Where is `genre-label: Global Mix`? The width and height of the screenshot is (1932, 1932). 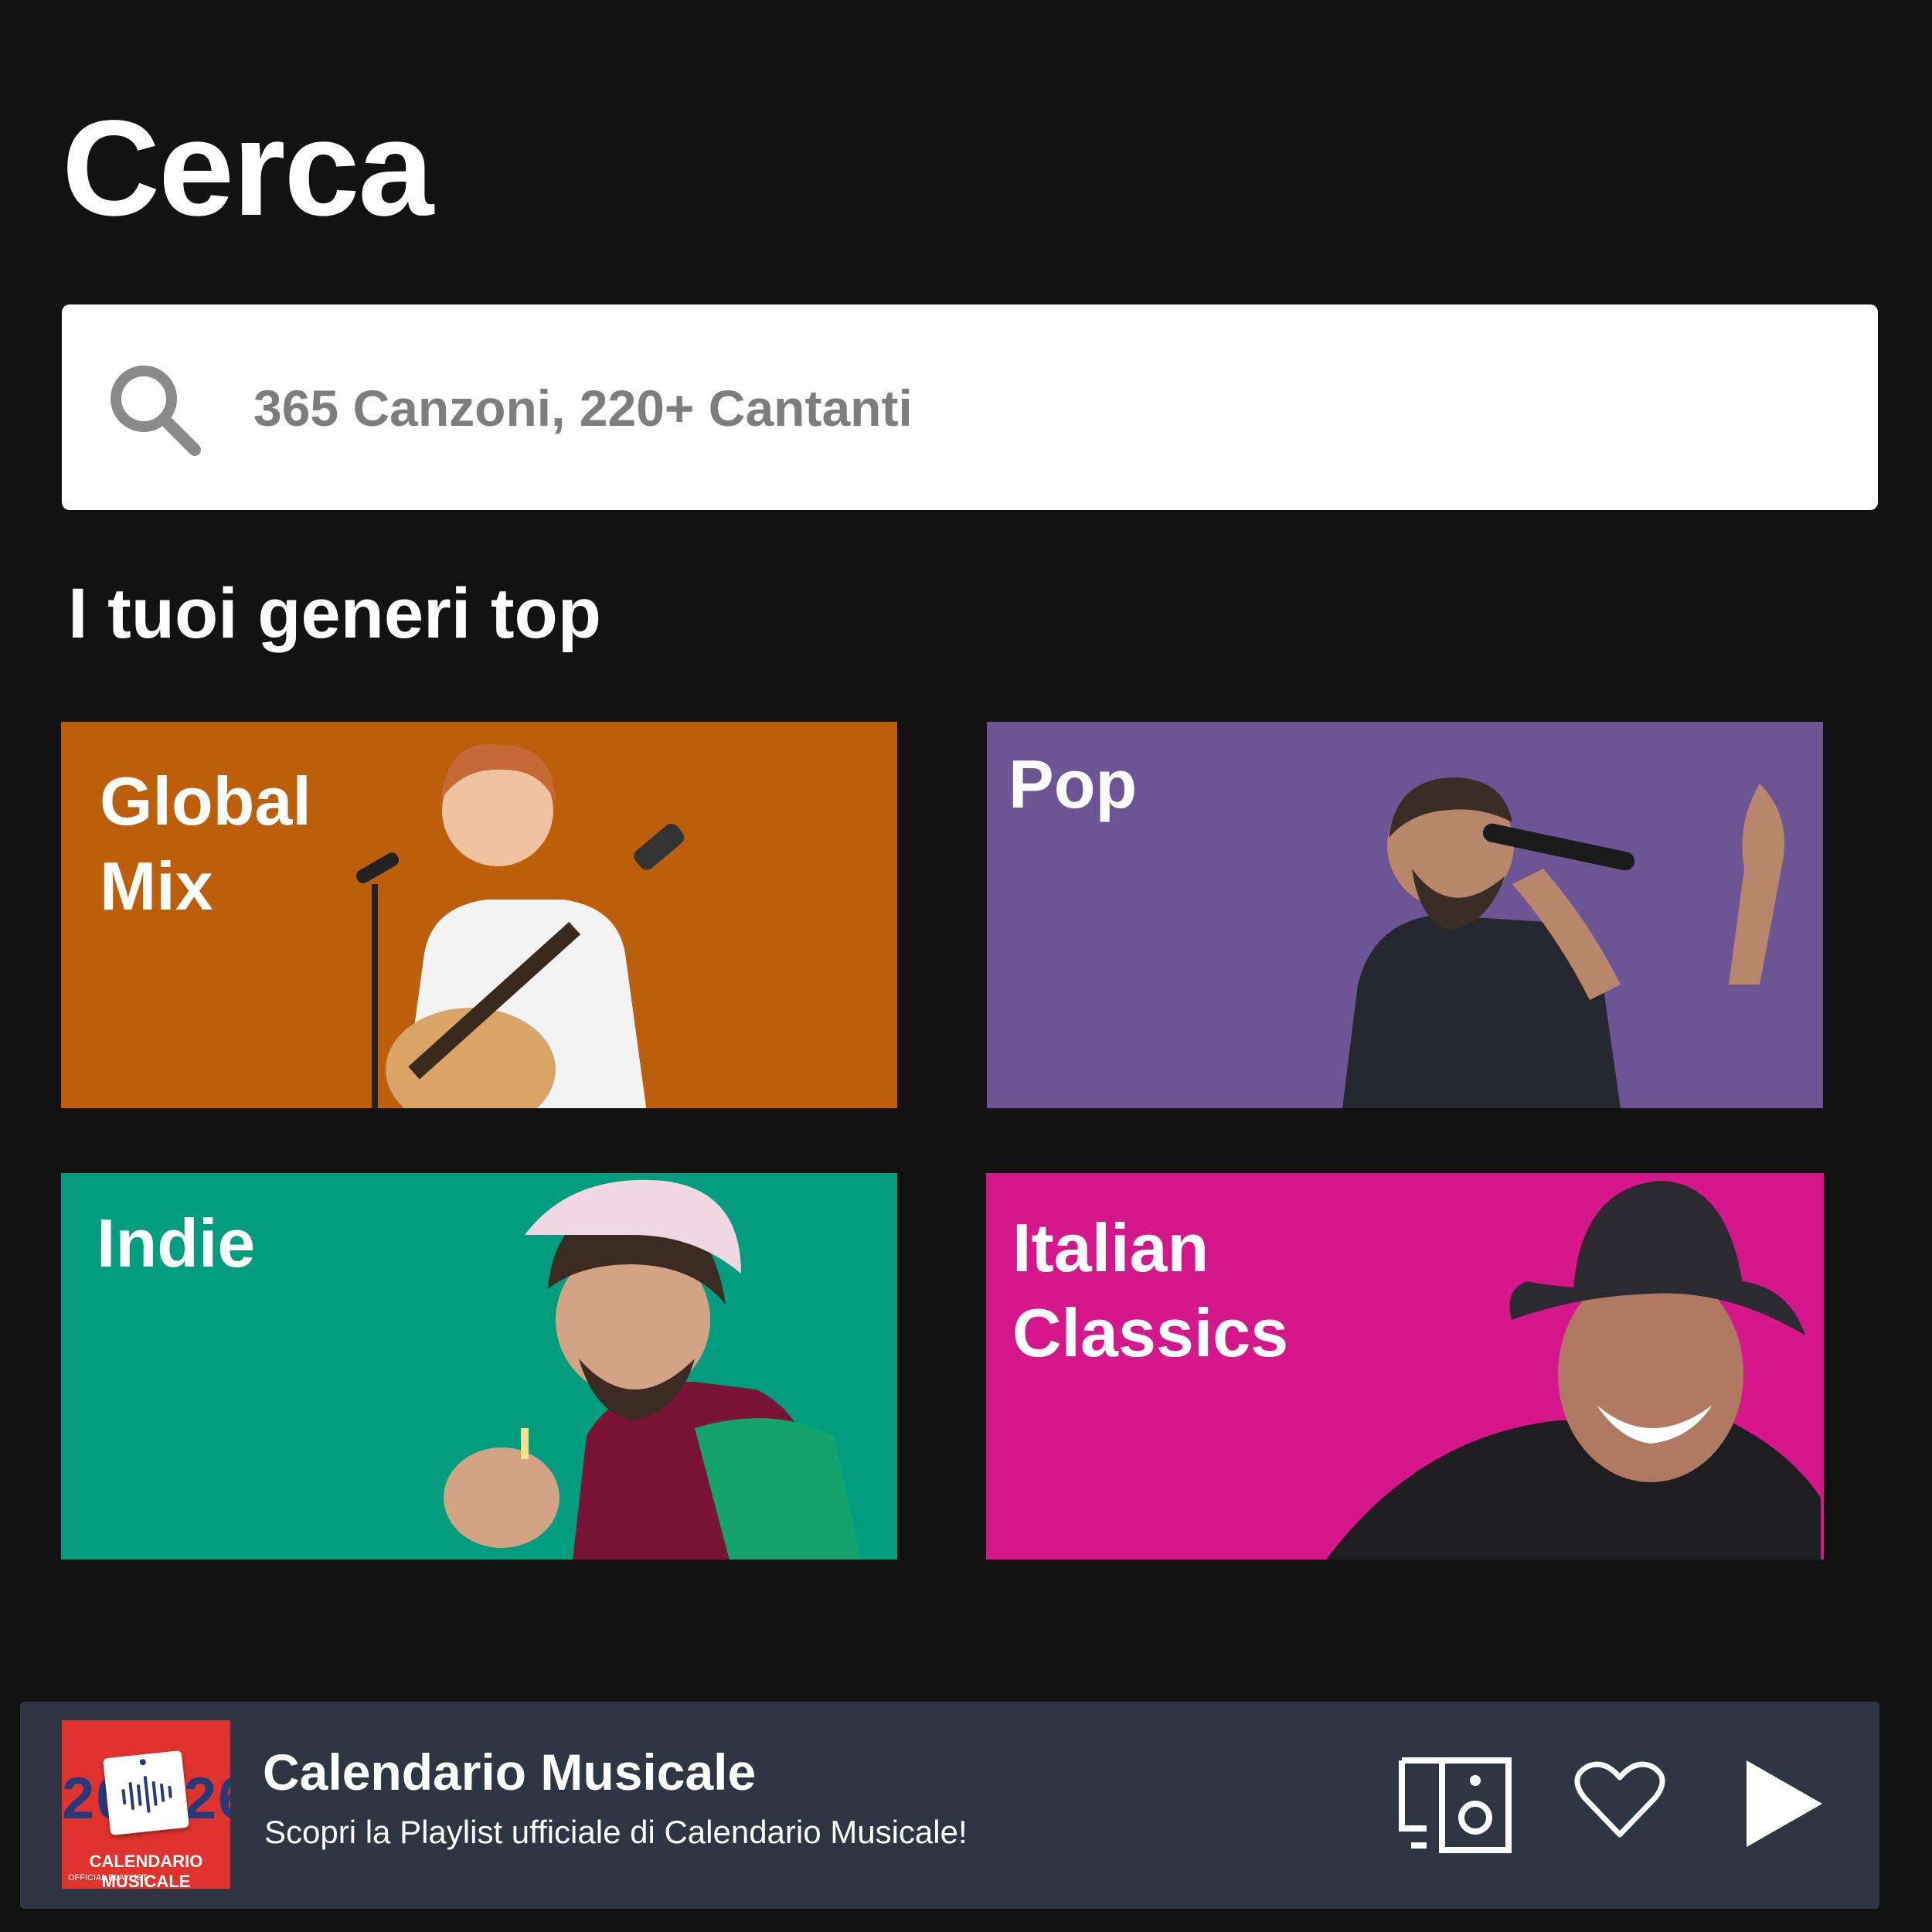 genre-label: Global Mix is located at coordinates (205, 843).